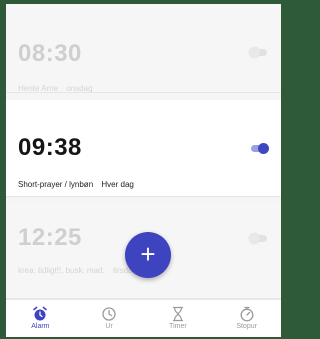 The width and height of the screenshot is (320, 339). What do you see at coordinates (61, 270) in the screenshot?
I see `alarm-label: krea: tidligt!!, busk, mad.` at bounding box center [61, 270].